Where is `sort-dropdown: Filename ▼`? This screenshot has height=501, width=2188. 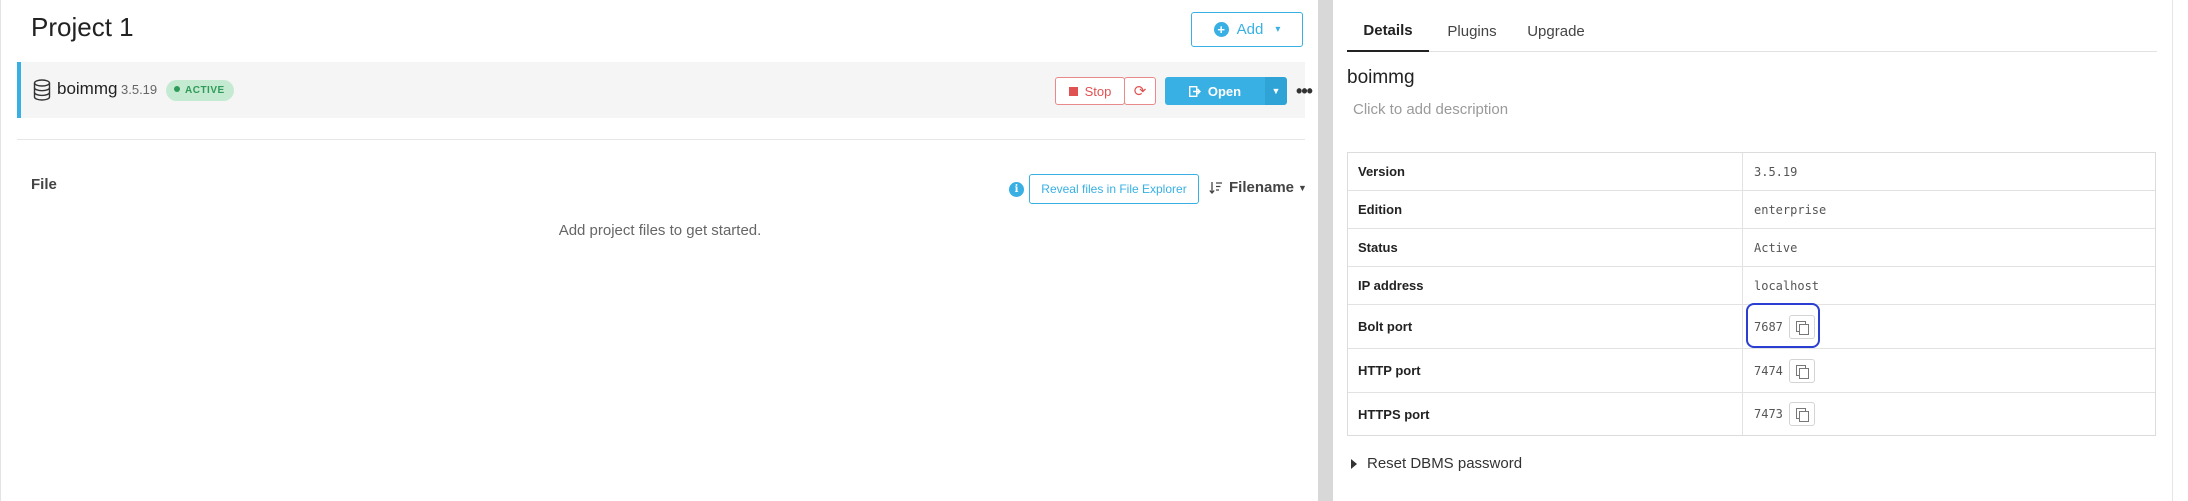 sort-dropdown: Filename ▼ is located at coordinates (1258, 187).